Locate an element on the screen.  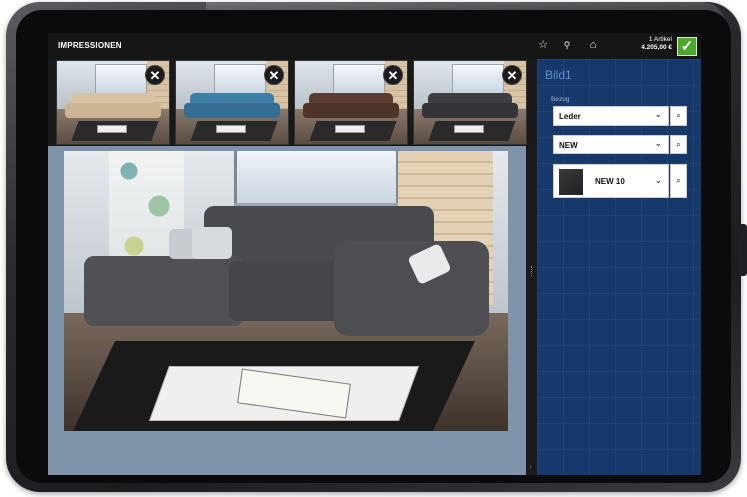
color-search-button: ⌕ is located at coordinates (678, 181).